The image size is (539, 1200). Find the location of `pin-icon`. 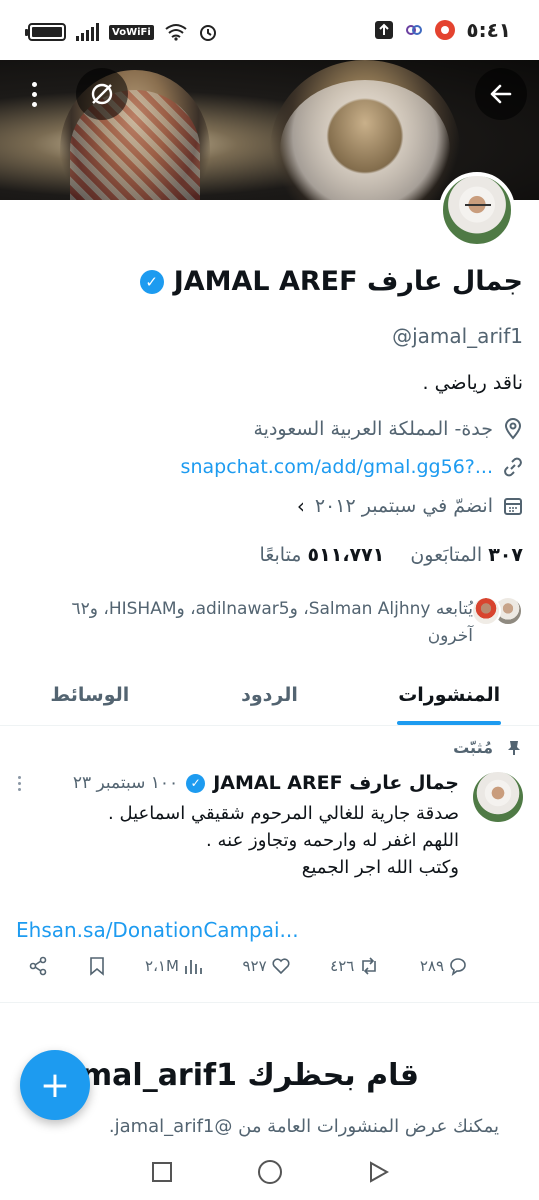

pin-icon is located at coordinates (514, 747).